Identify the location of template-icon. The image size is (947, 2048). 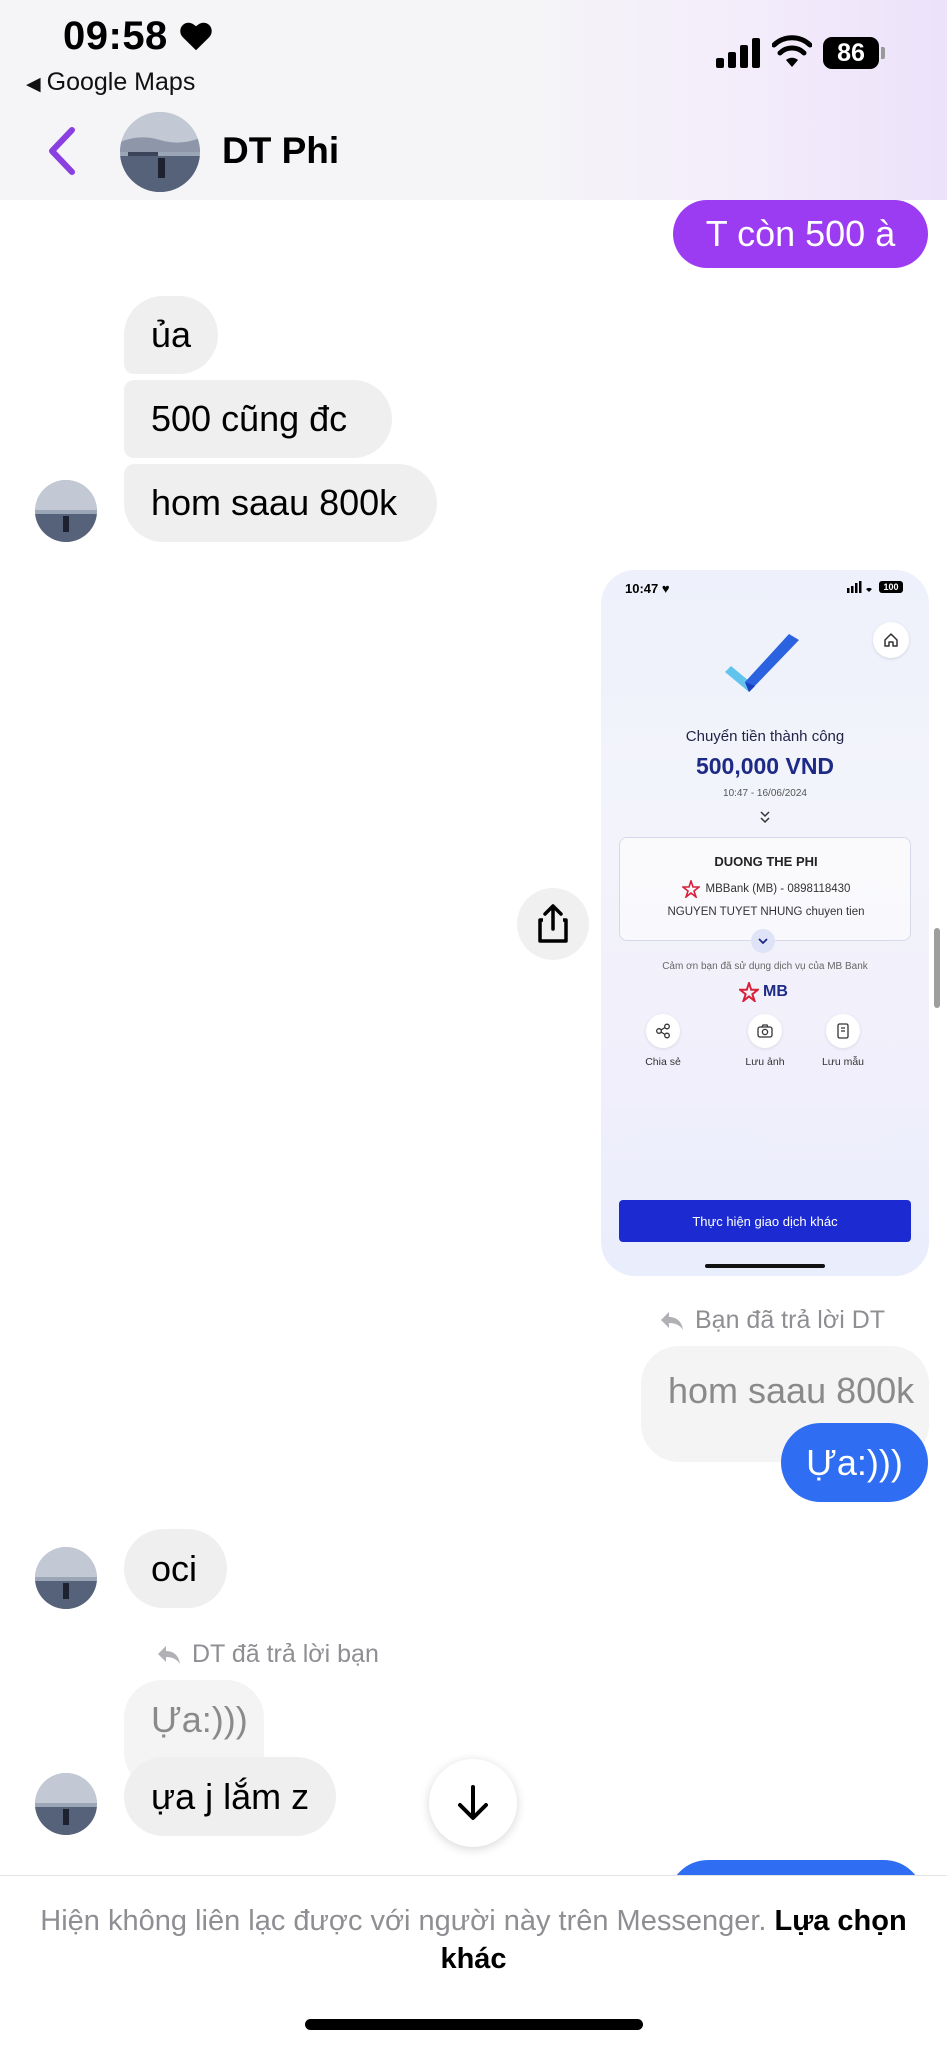
(843, 1031).